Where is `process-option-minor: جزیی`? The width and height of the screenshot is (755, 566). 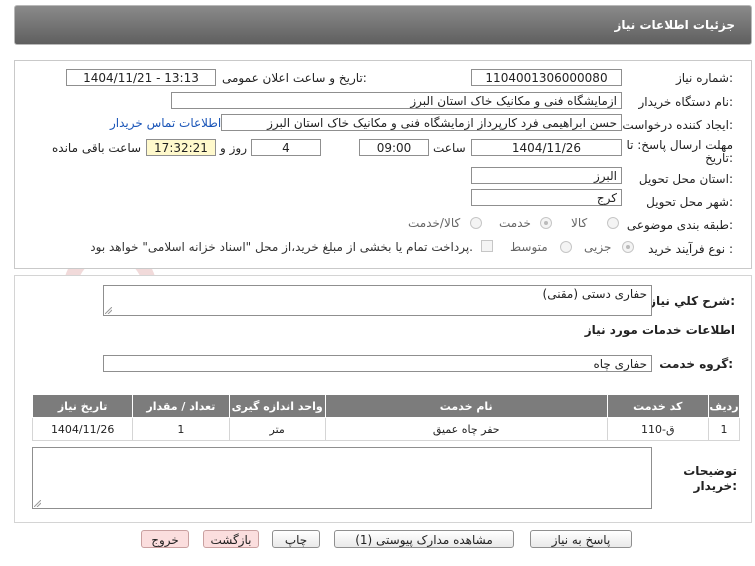
process-option-minor: جزیی is located at coordinates (598, 247).